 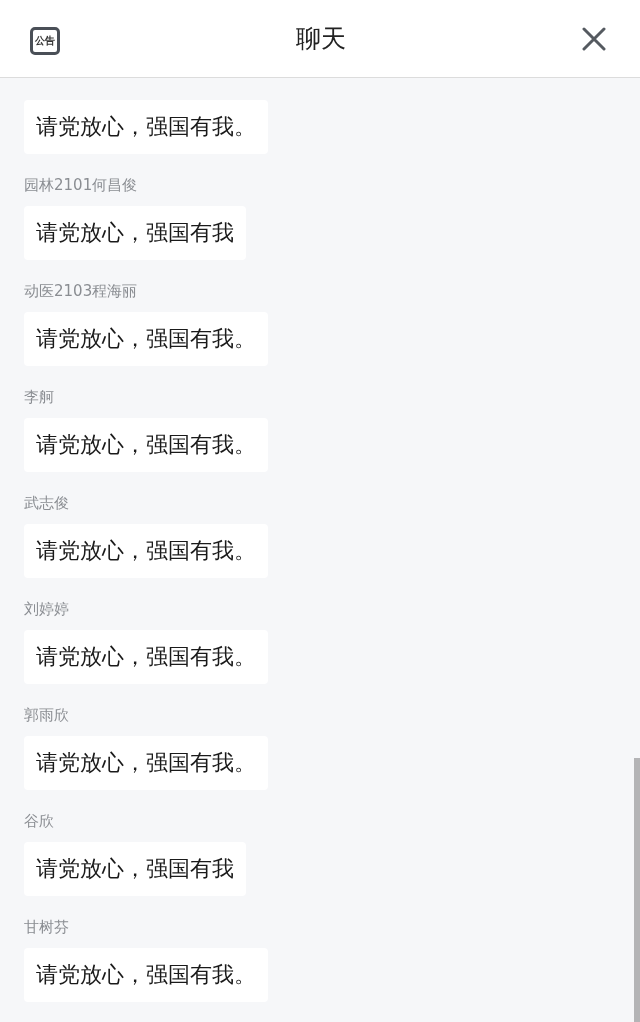 I want to click on sender-name: 刘婷婷, so click(x=46, y=609).